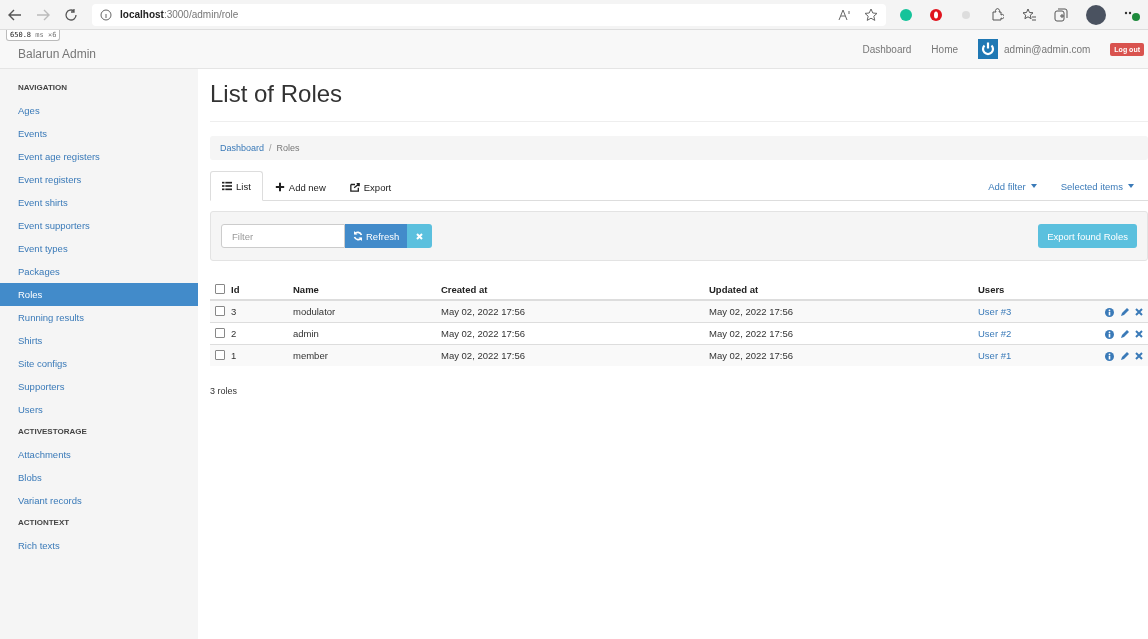 This screenshot has height=639, width=1148. Describe the element at coordinates (279, 187) in the screenshot. I see `plus-icon` at that location.